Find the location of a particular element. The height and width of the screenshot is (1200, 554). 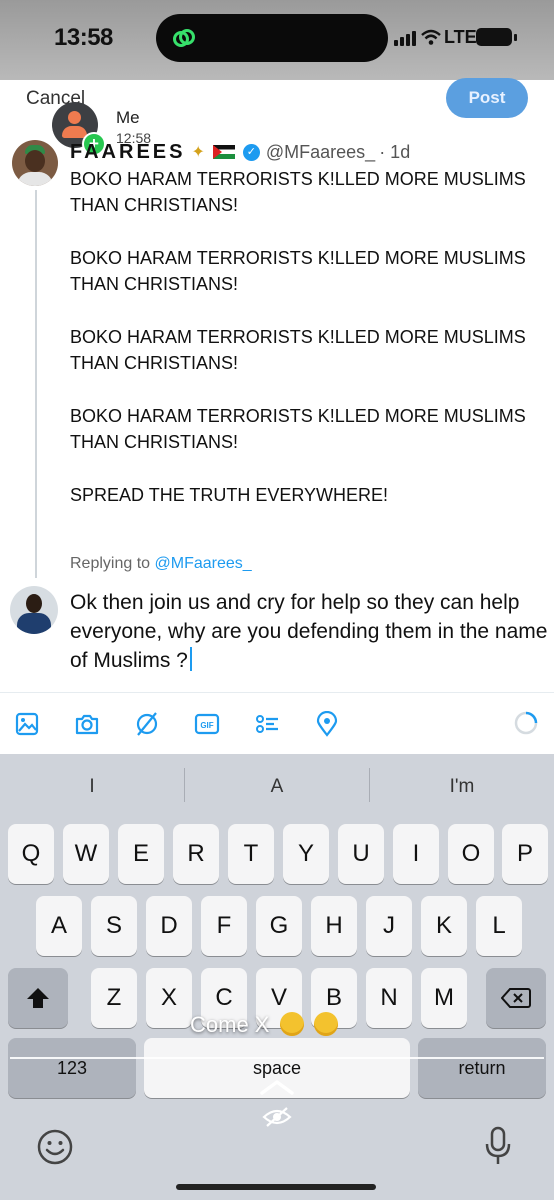

numbers-key: 123 is located at coordinates (72, 1068).